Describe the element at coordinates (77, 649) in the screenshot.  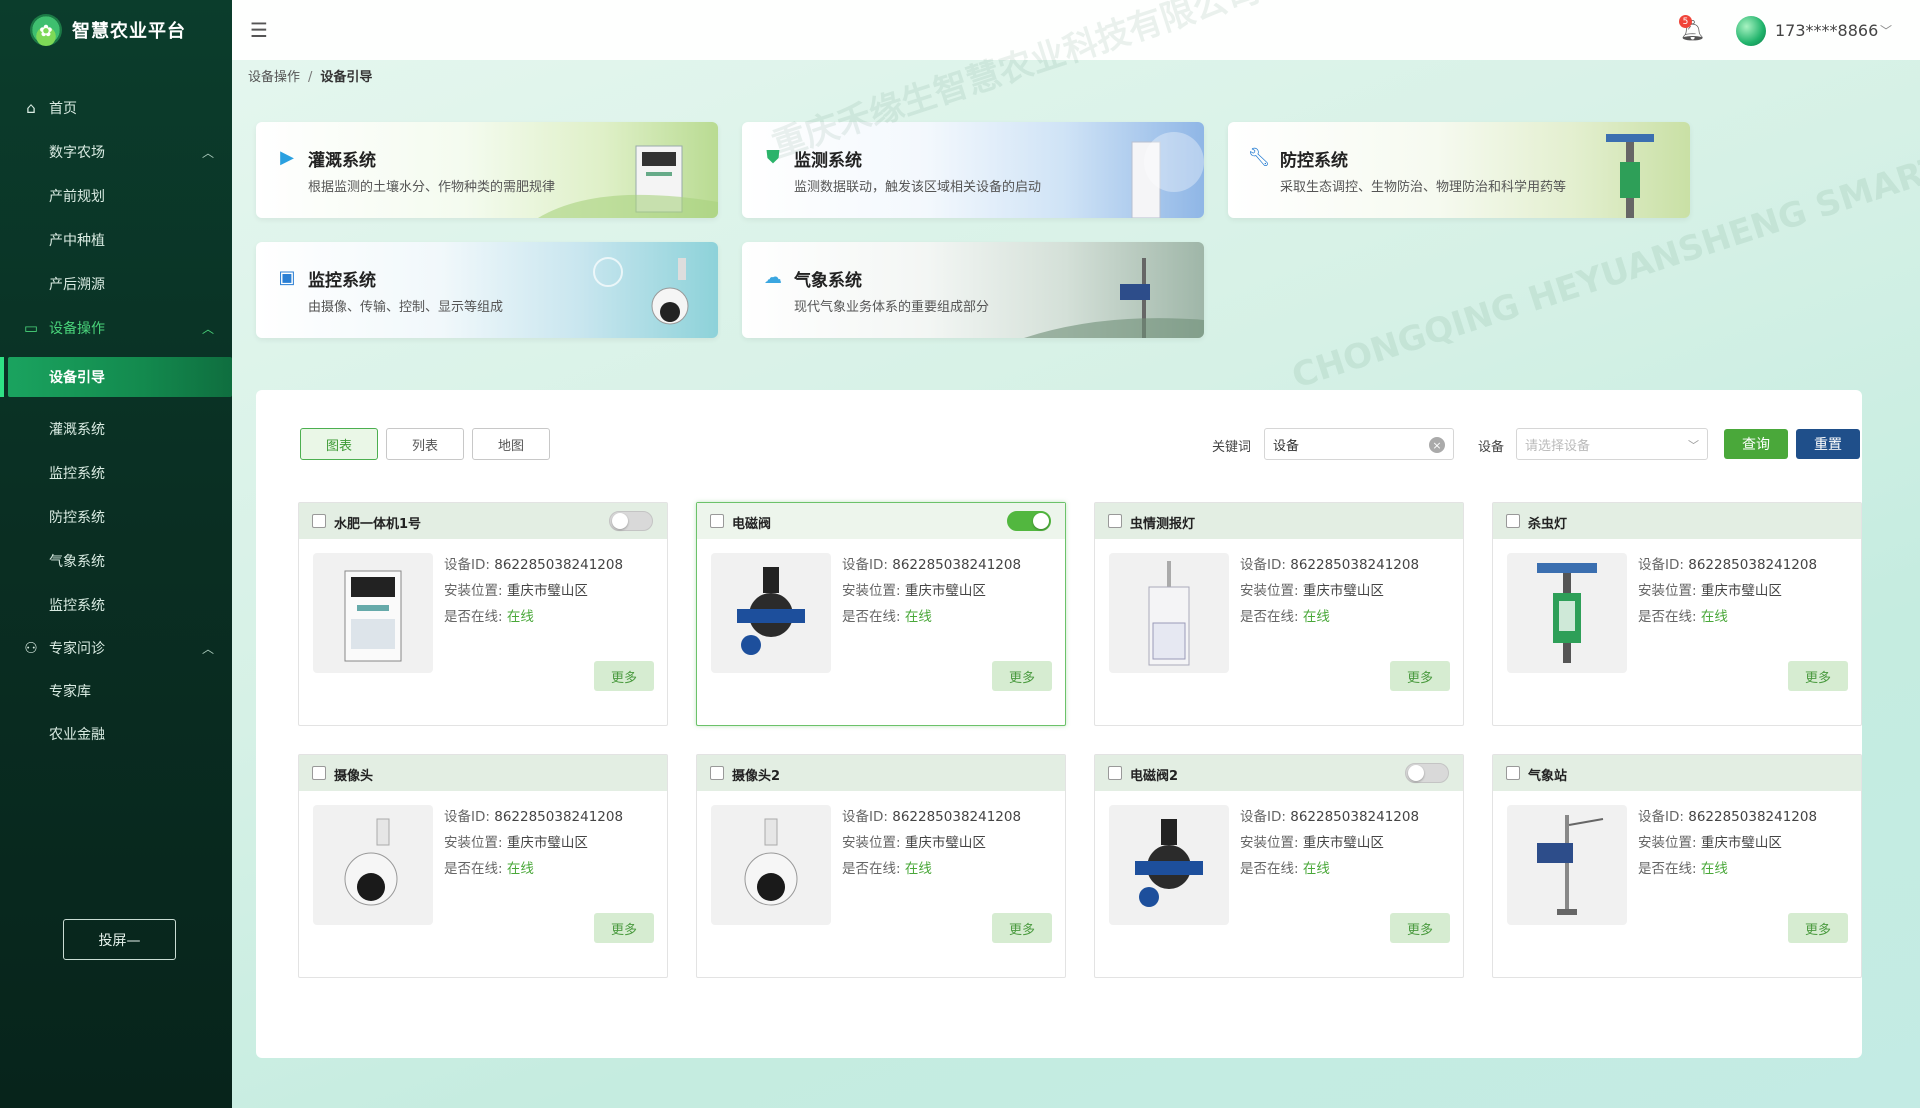
I see `sidebar-item-label: 专家问诊` at that location.